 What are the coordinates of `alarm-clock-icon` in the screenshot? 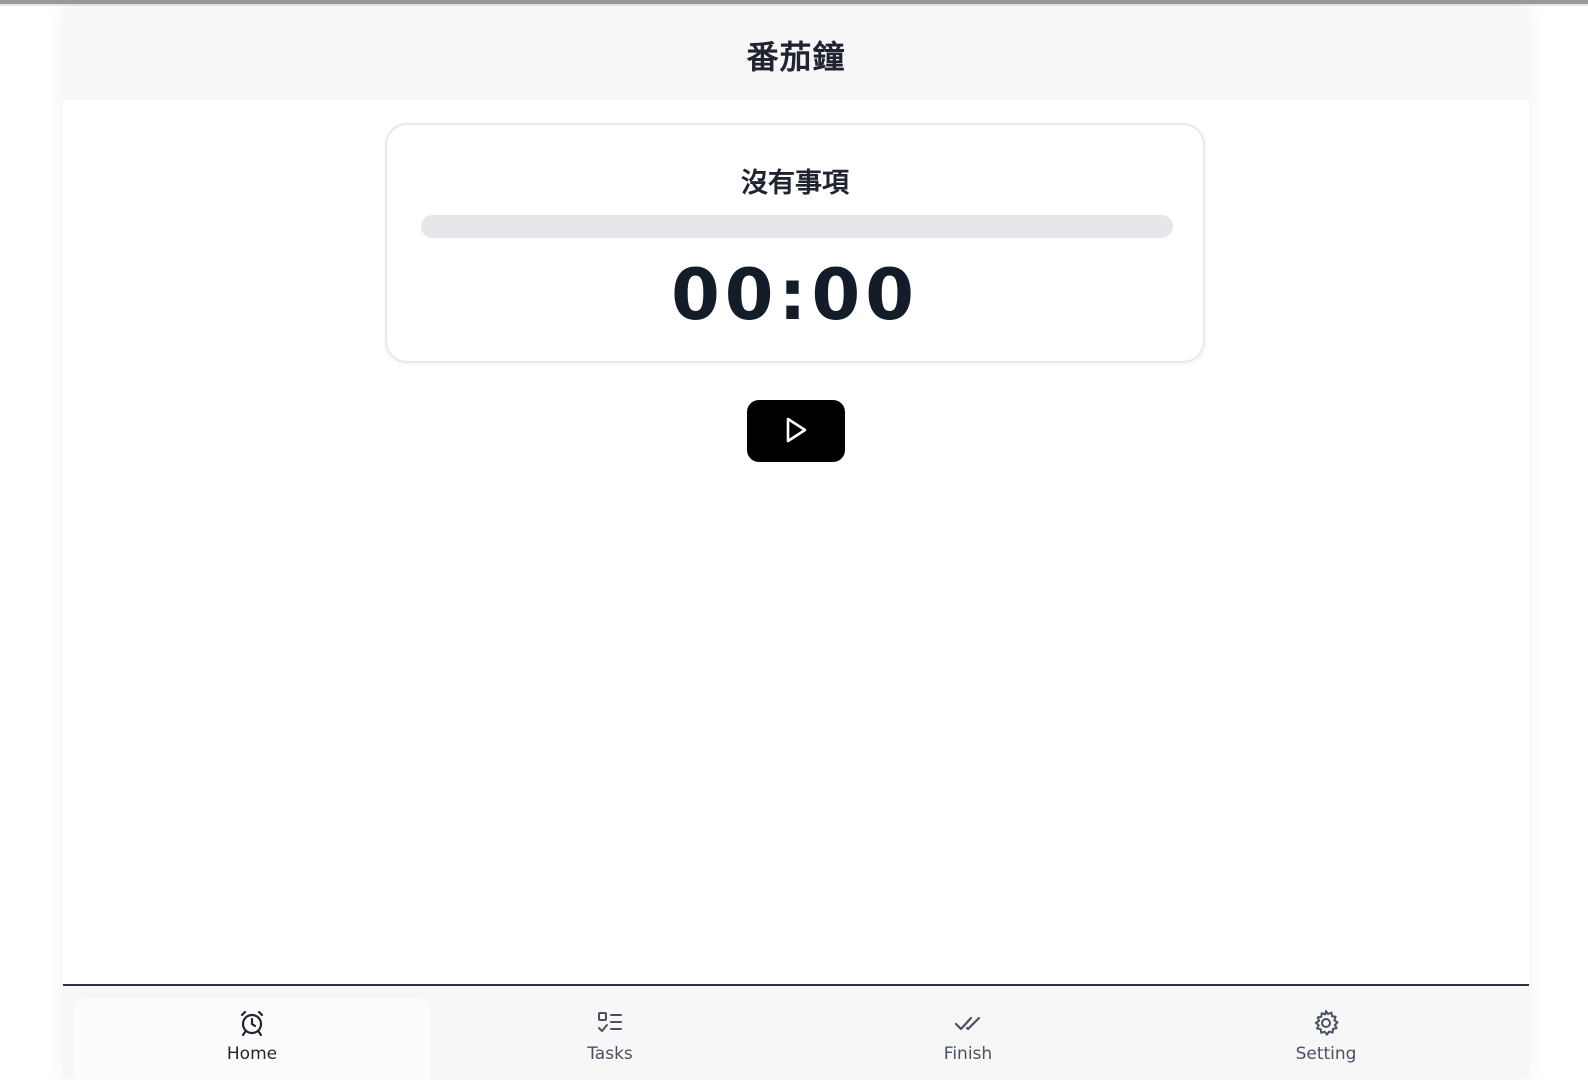 It's located at (252, 1023).